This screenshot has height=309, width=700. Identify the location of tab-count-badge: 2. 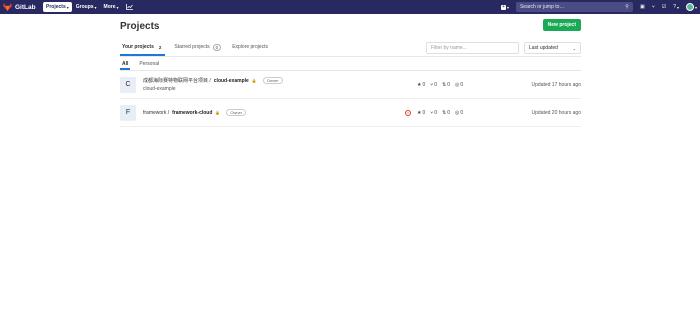
(160, 47).